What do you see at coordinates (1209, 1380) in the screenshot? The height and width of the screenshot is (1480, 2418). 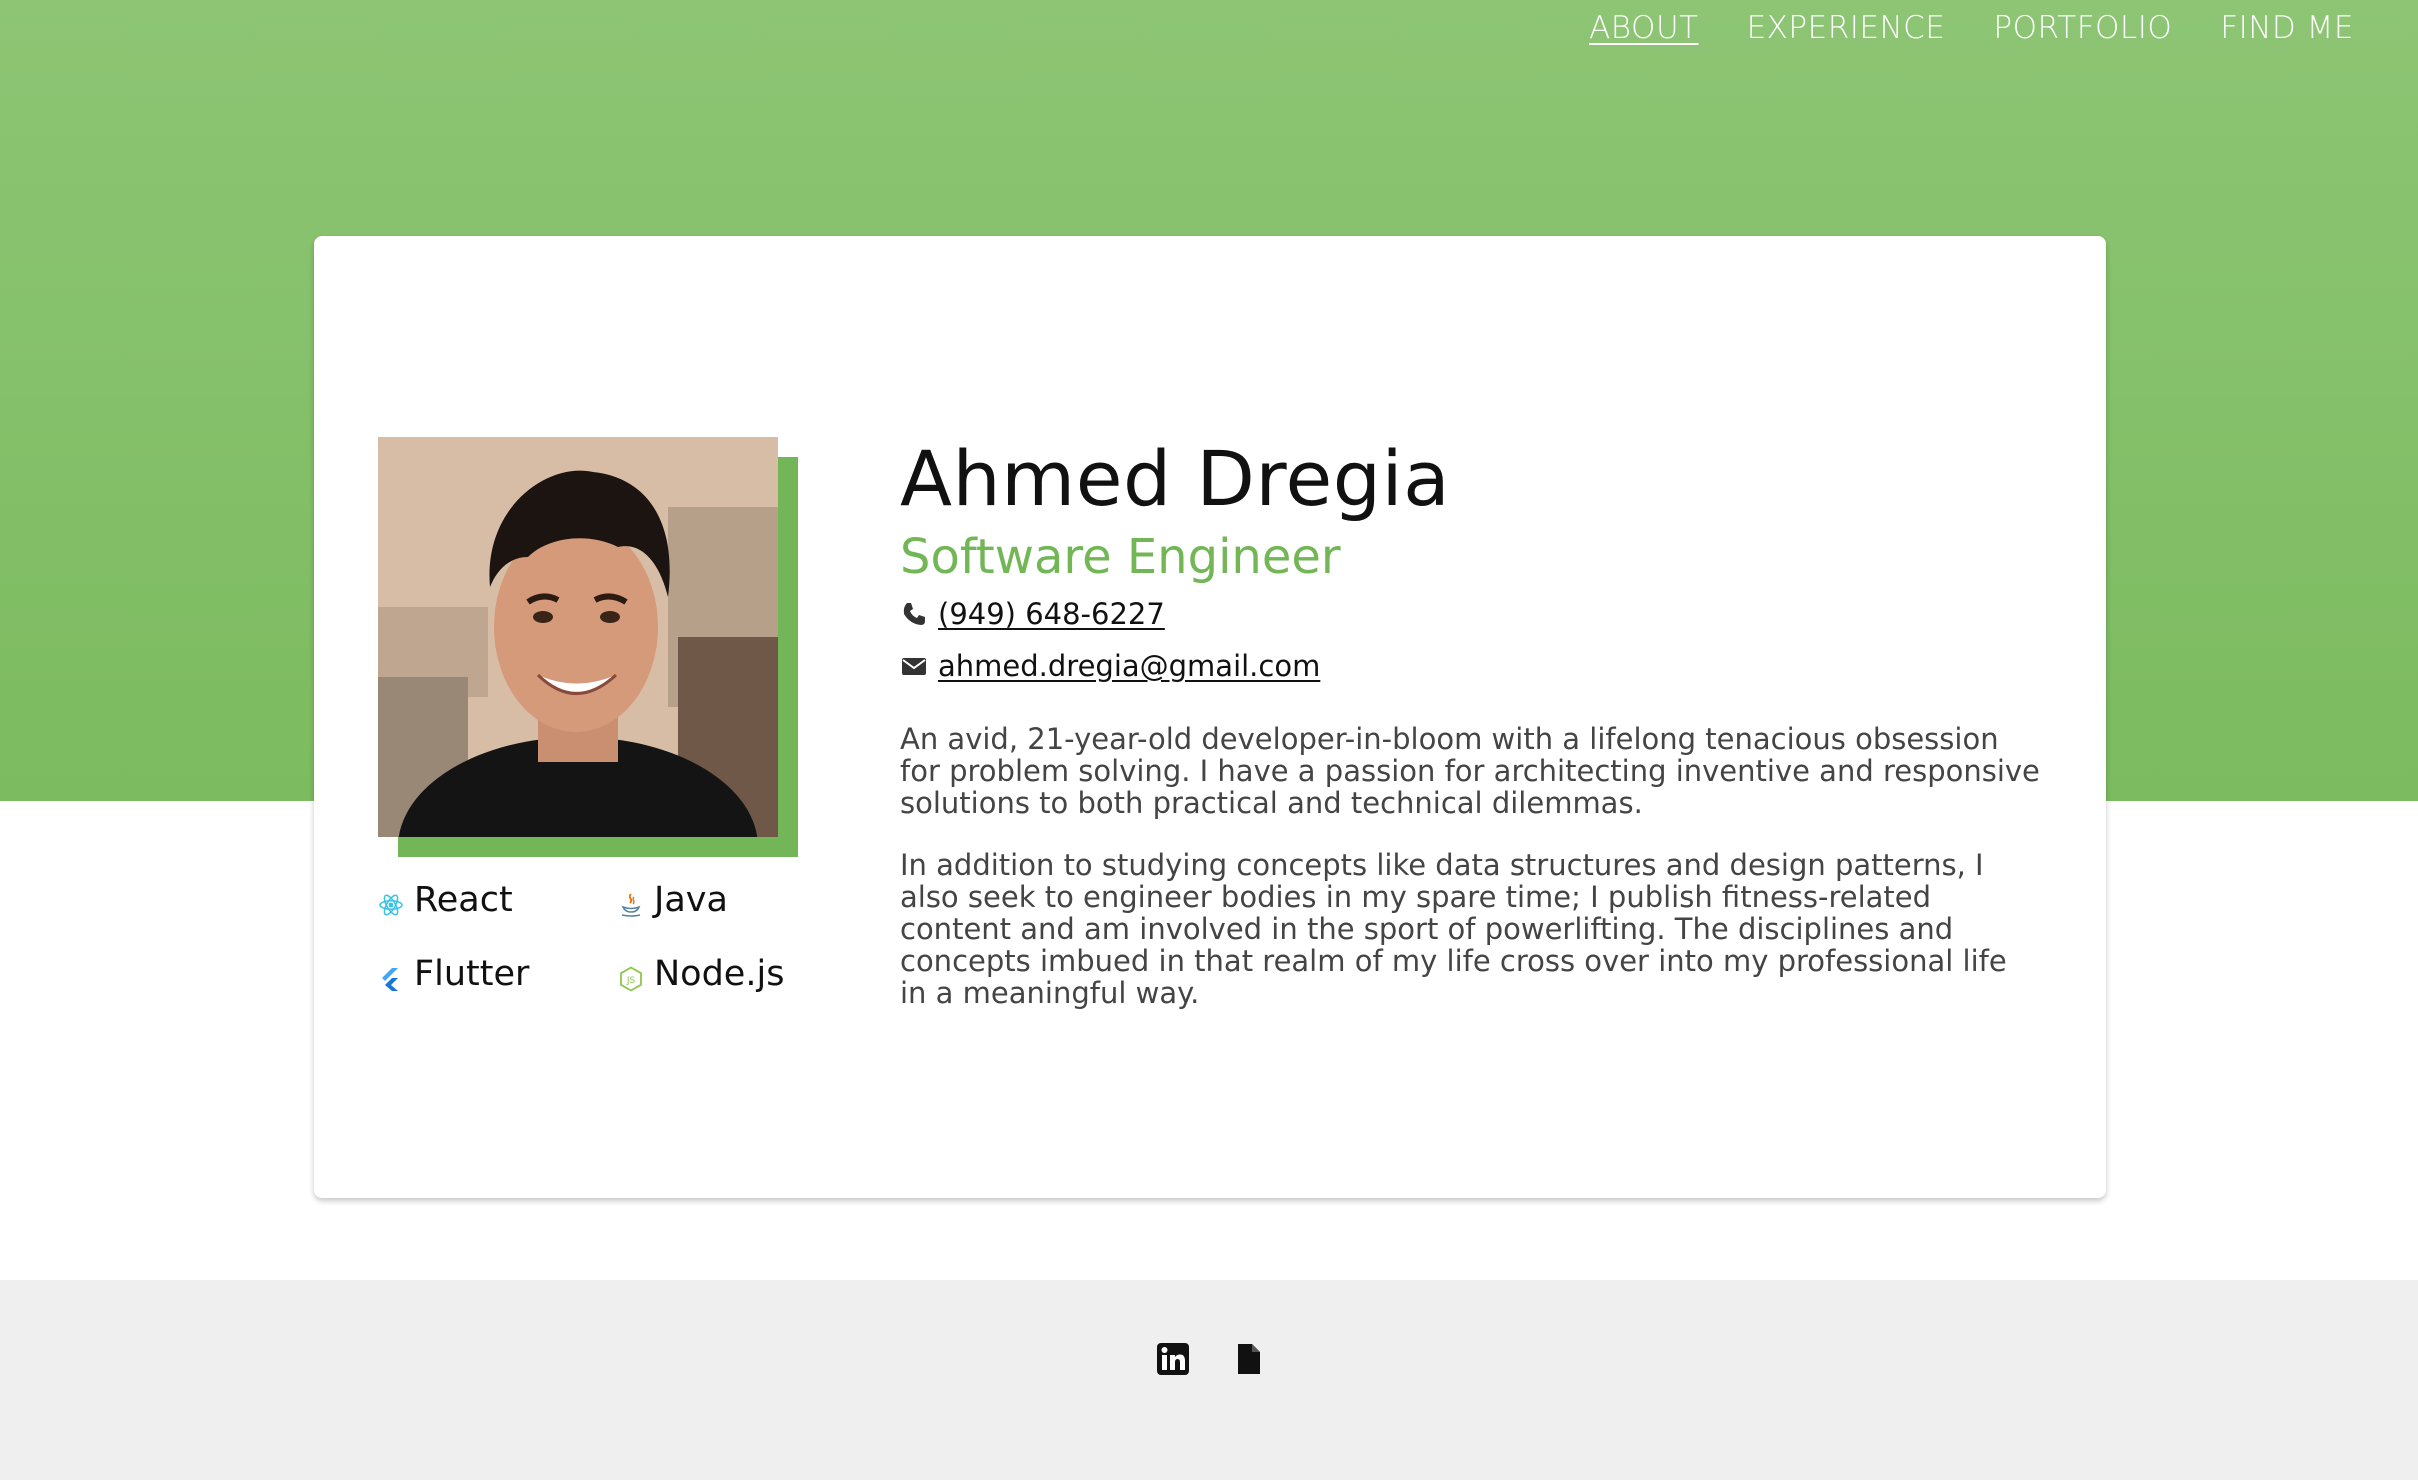 I see `footer` at bounding box center [1209, 1380].